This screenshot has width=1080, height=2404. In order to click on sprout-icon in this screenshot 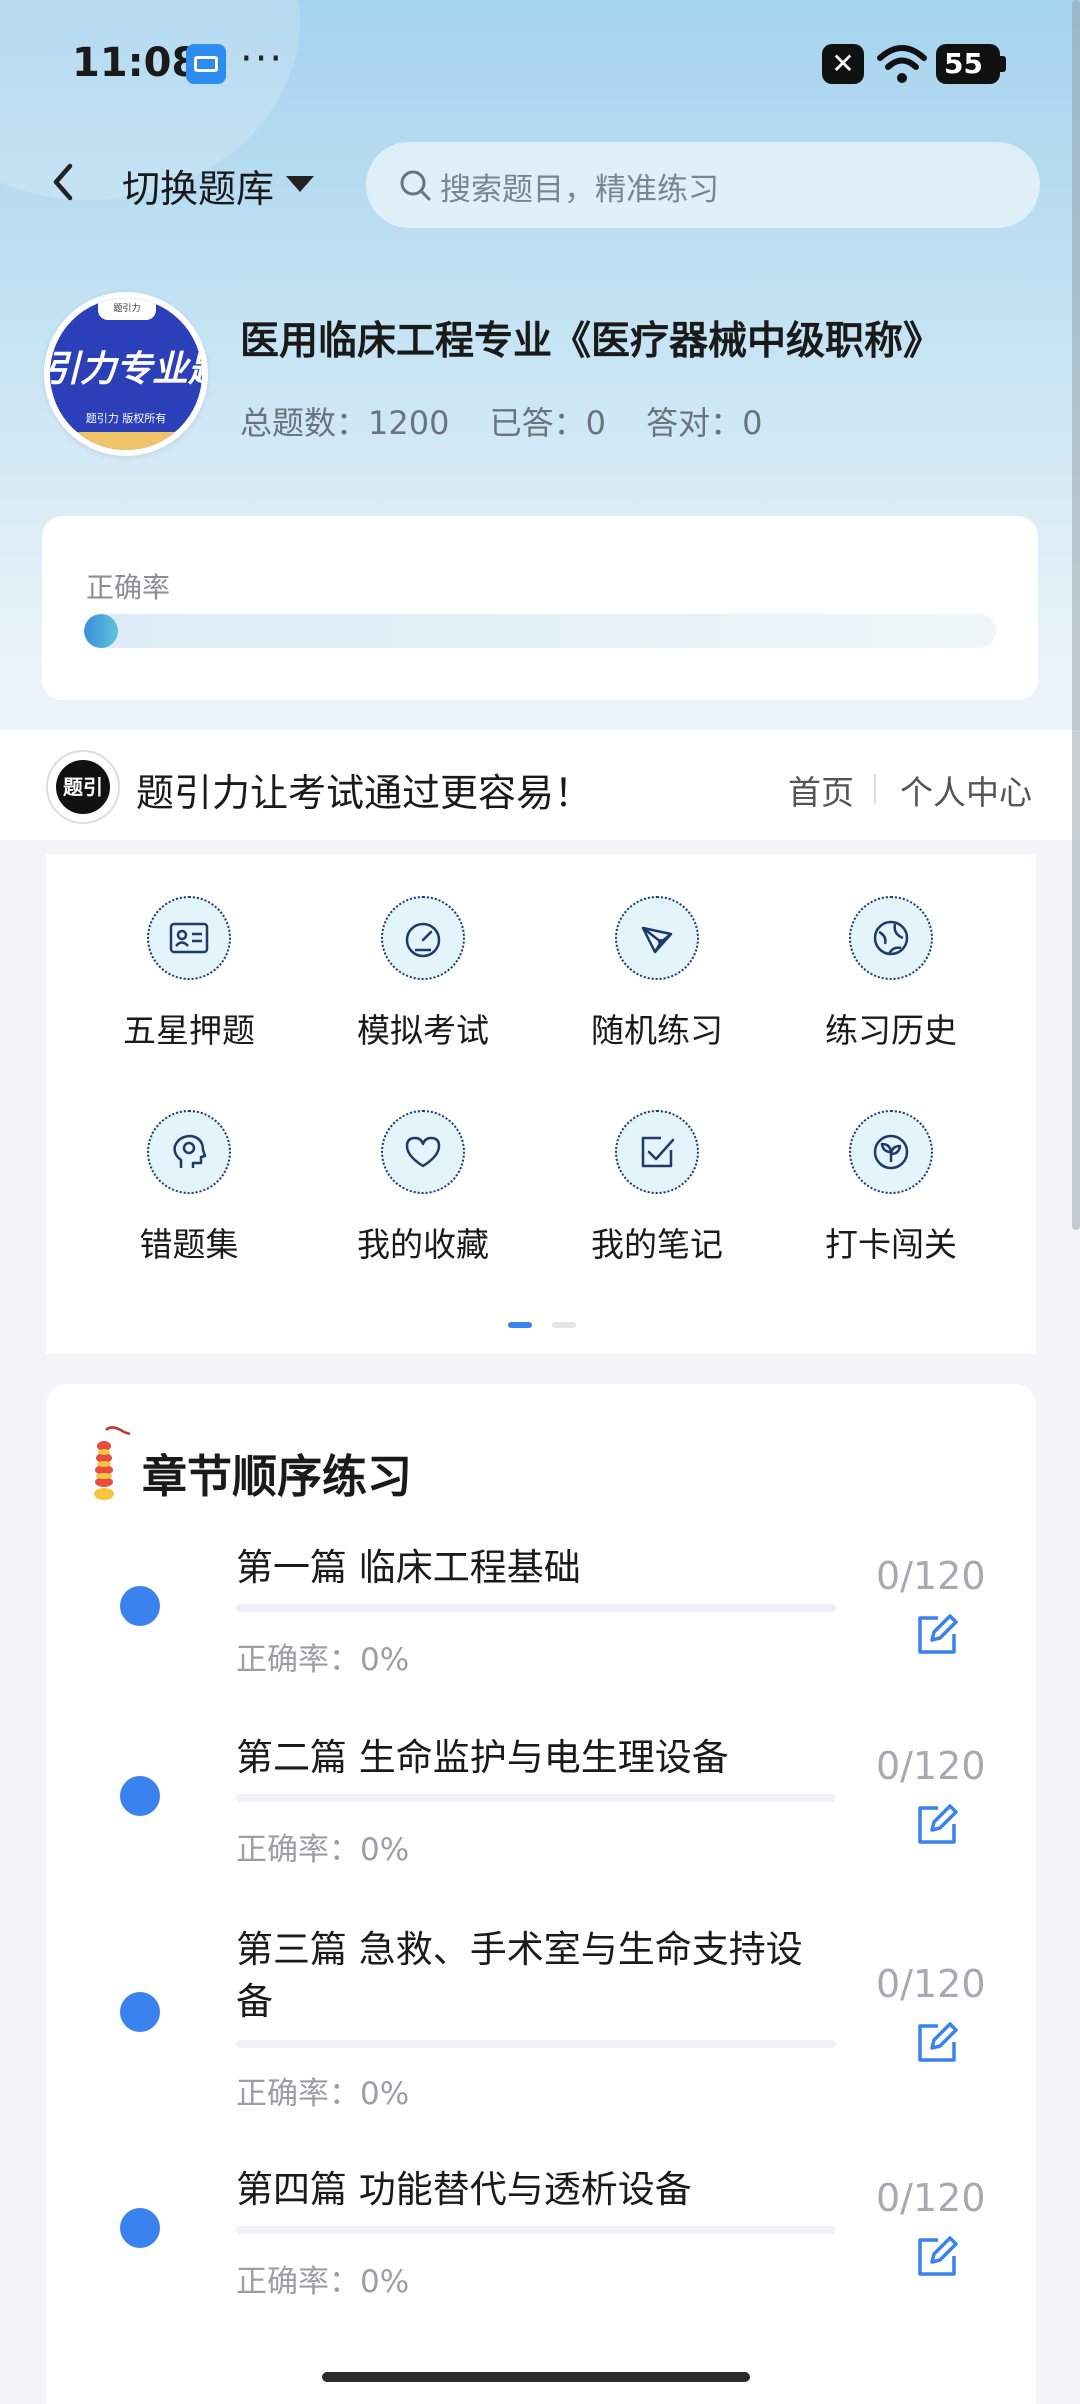, I will do `click(891, 1152)`.